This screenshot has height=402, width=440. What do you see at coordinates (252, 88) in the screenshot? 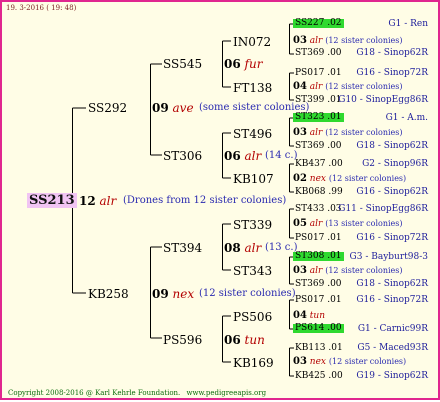
I see `gen3-colony-1: FT138` at bounding box center [252, 88].